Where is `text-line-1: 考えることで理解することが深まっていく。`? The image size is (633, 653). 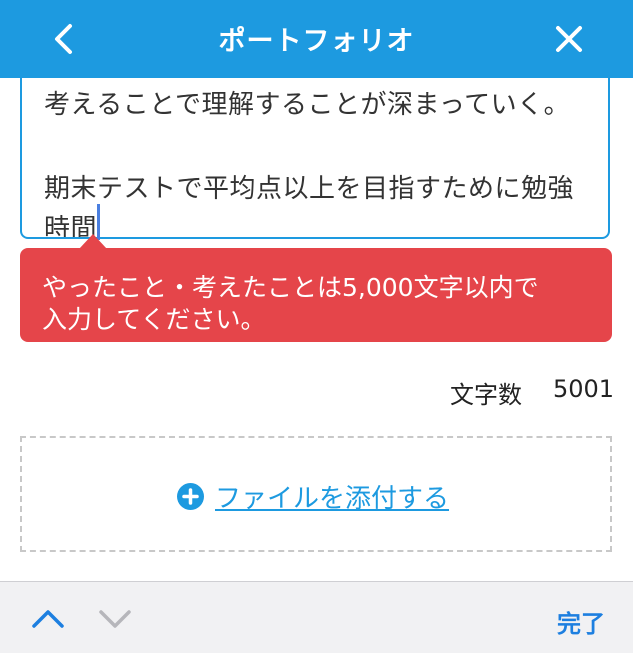
text-line-1: 考えることで理解することが深まっていく。 is located at coordinates (307, 105).